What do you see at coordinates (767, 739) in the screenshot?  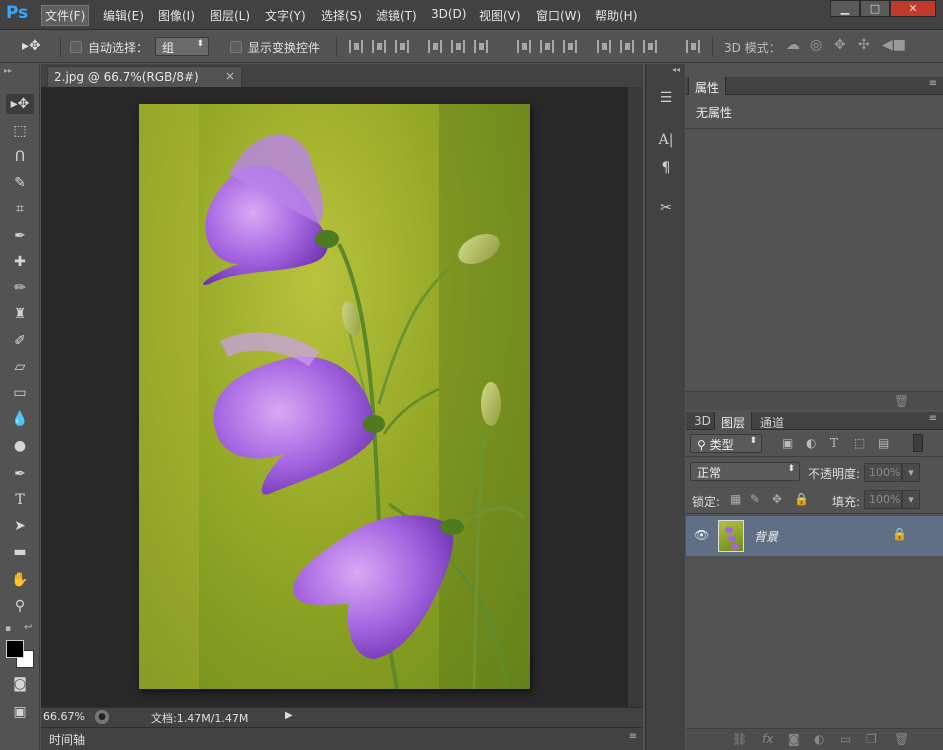 I see `layer-style-icon: fx` at bounding box center [767, 739].